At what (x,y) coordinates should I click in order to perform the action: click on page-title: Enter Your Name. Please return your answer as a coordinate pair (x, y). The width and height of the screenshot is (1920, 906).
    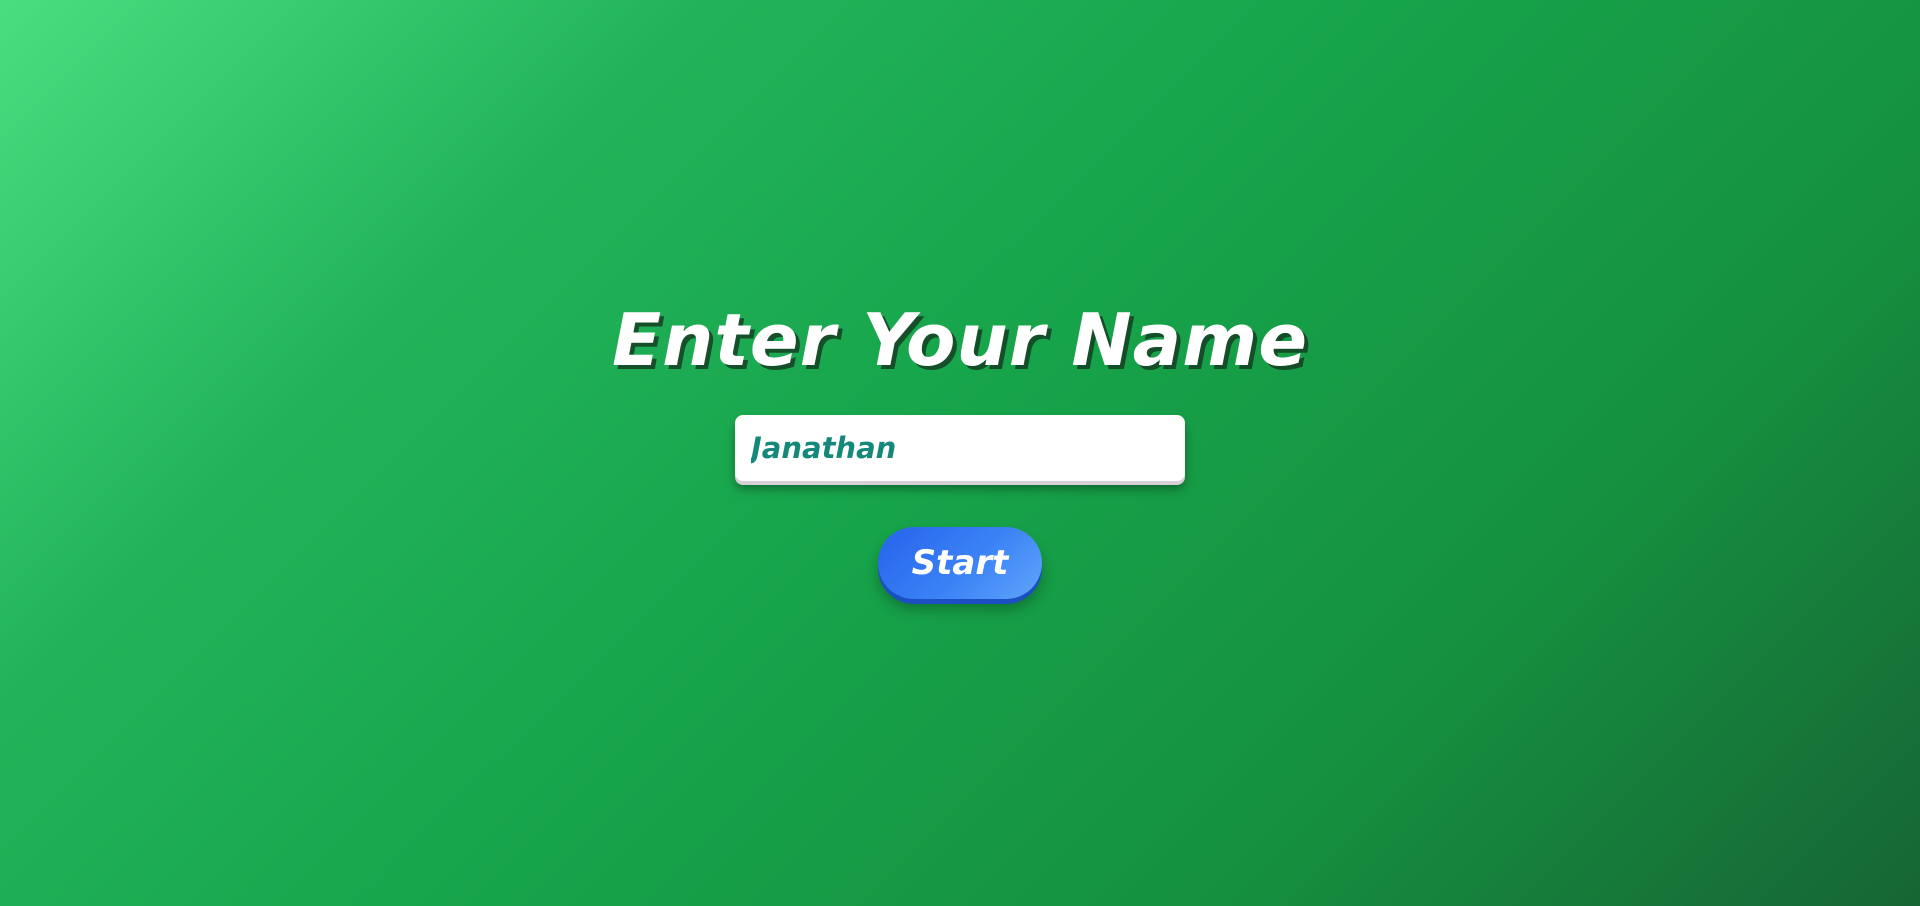
    Looking at the image, I should click on (960, 340).